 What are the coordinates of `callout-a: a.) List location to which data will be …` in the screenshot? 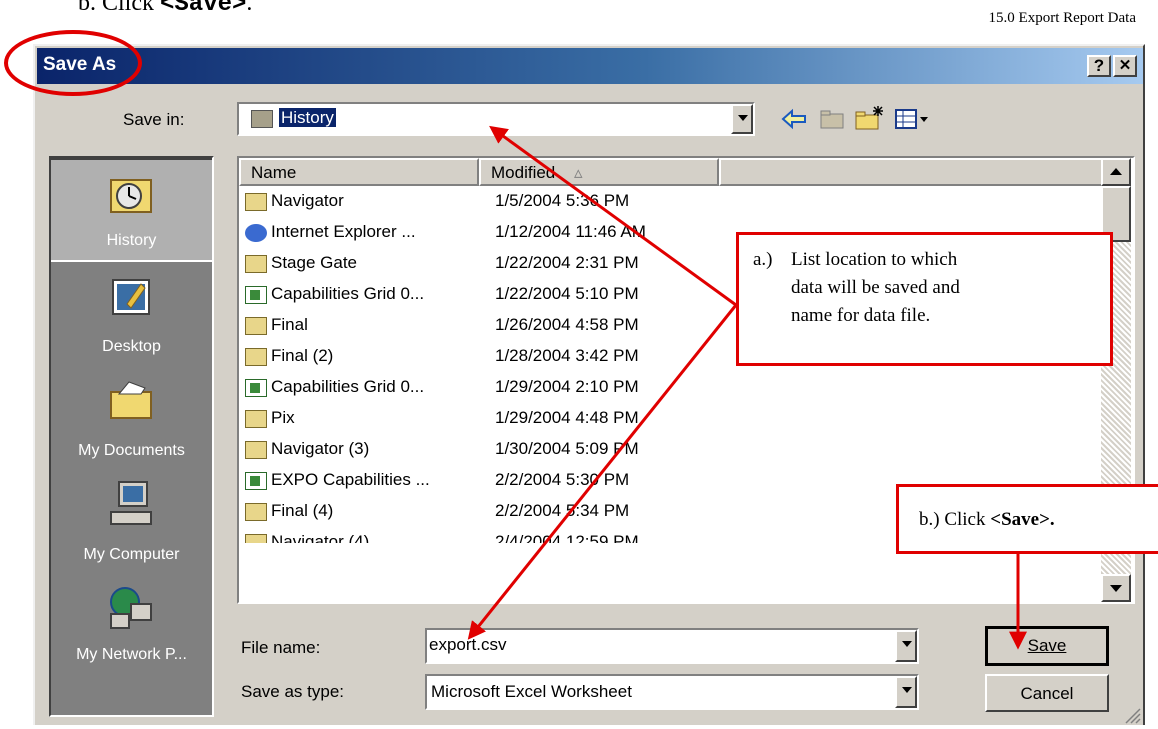 It's located at (924, 299).